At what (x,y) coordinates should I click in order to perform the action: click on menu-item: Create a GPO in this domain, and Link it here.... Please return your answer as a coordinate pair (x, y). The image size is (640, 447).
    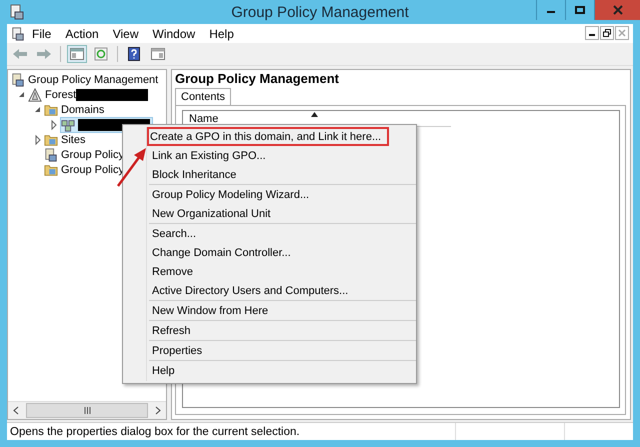
    Looking at the image, I should click on (268, 136).